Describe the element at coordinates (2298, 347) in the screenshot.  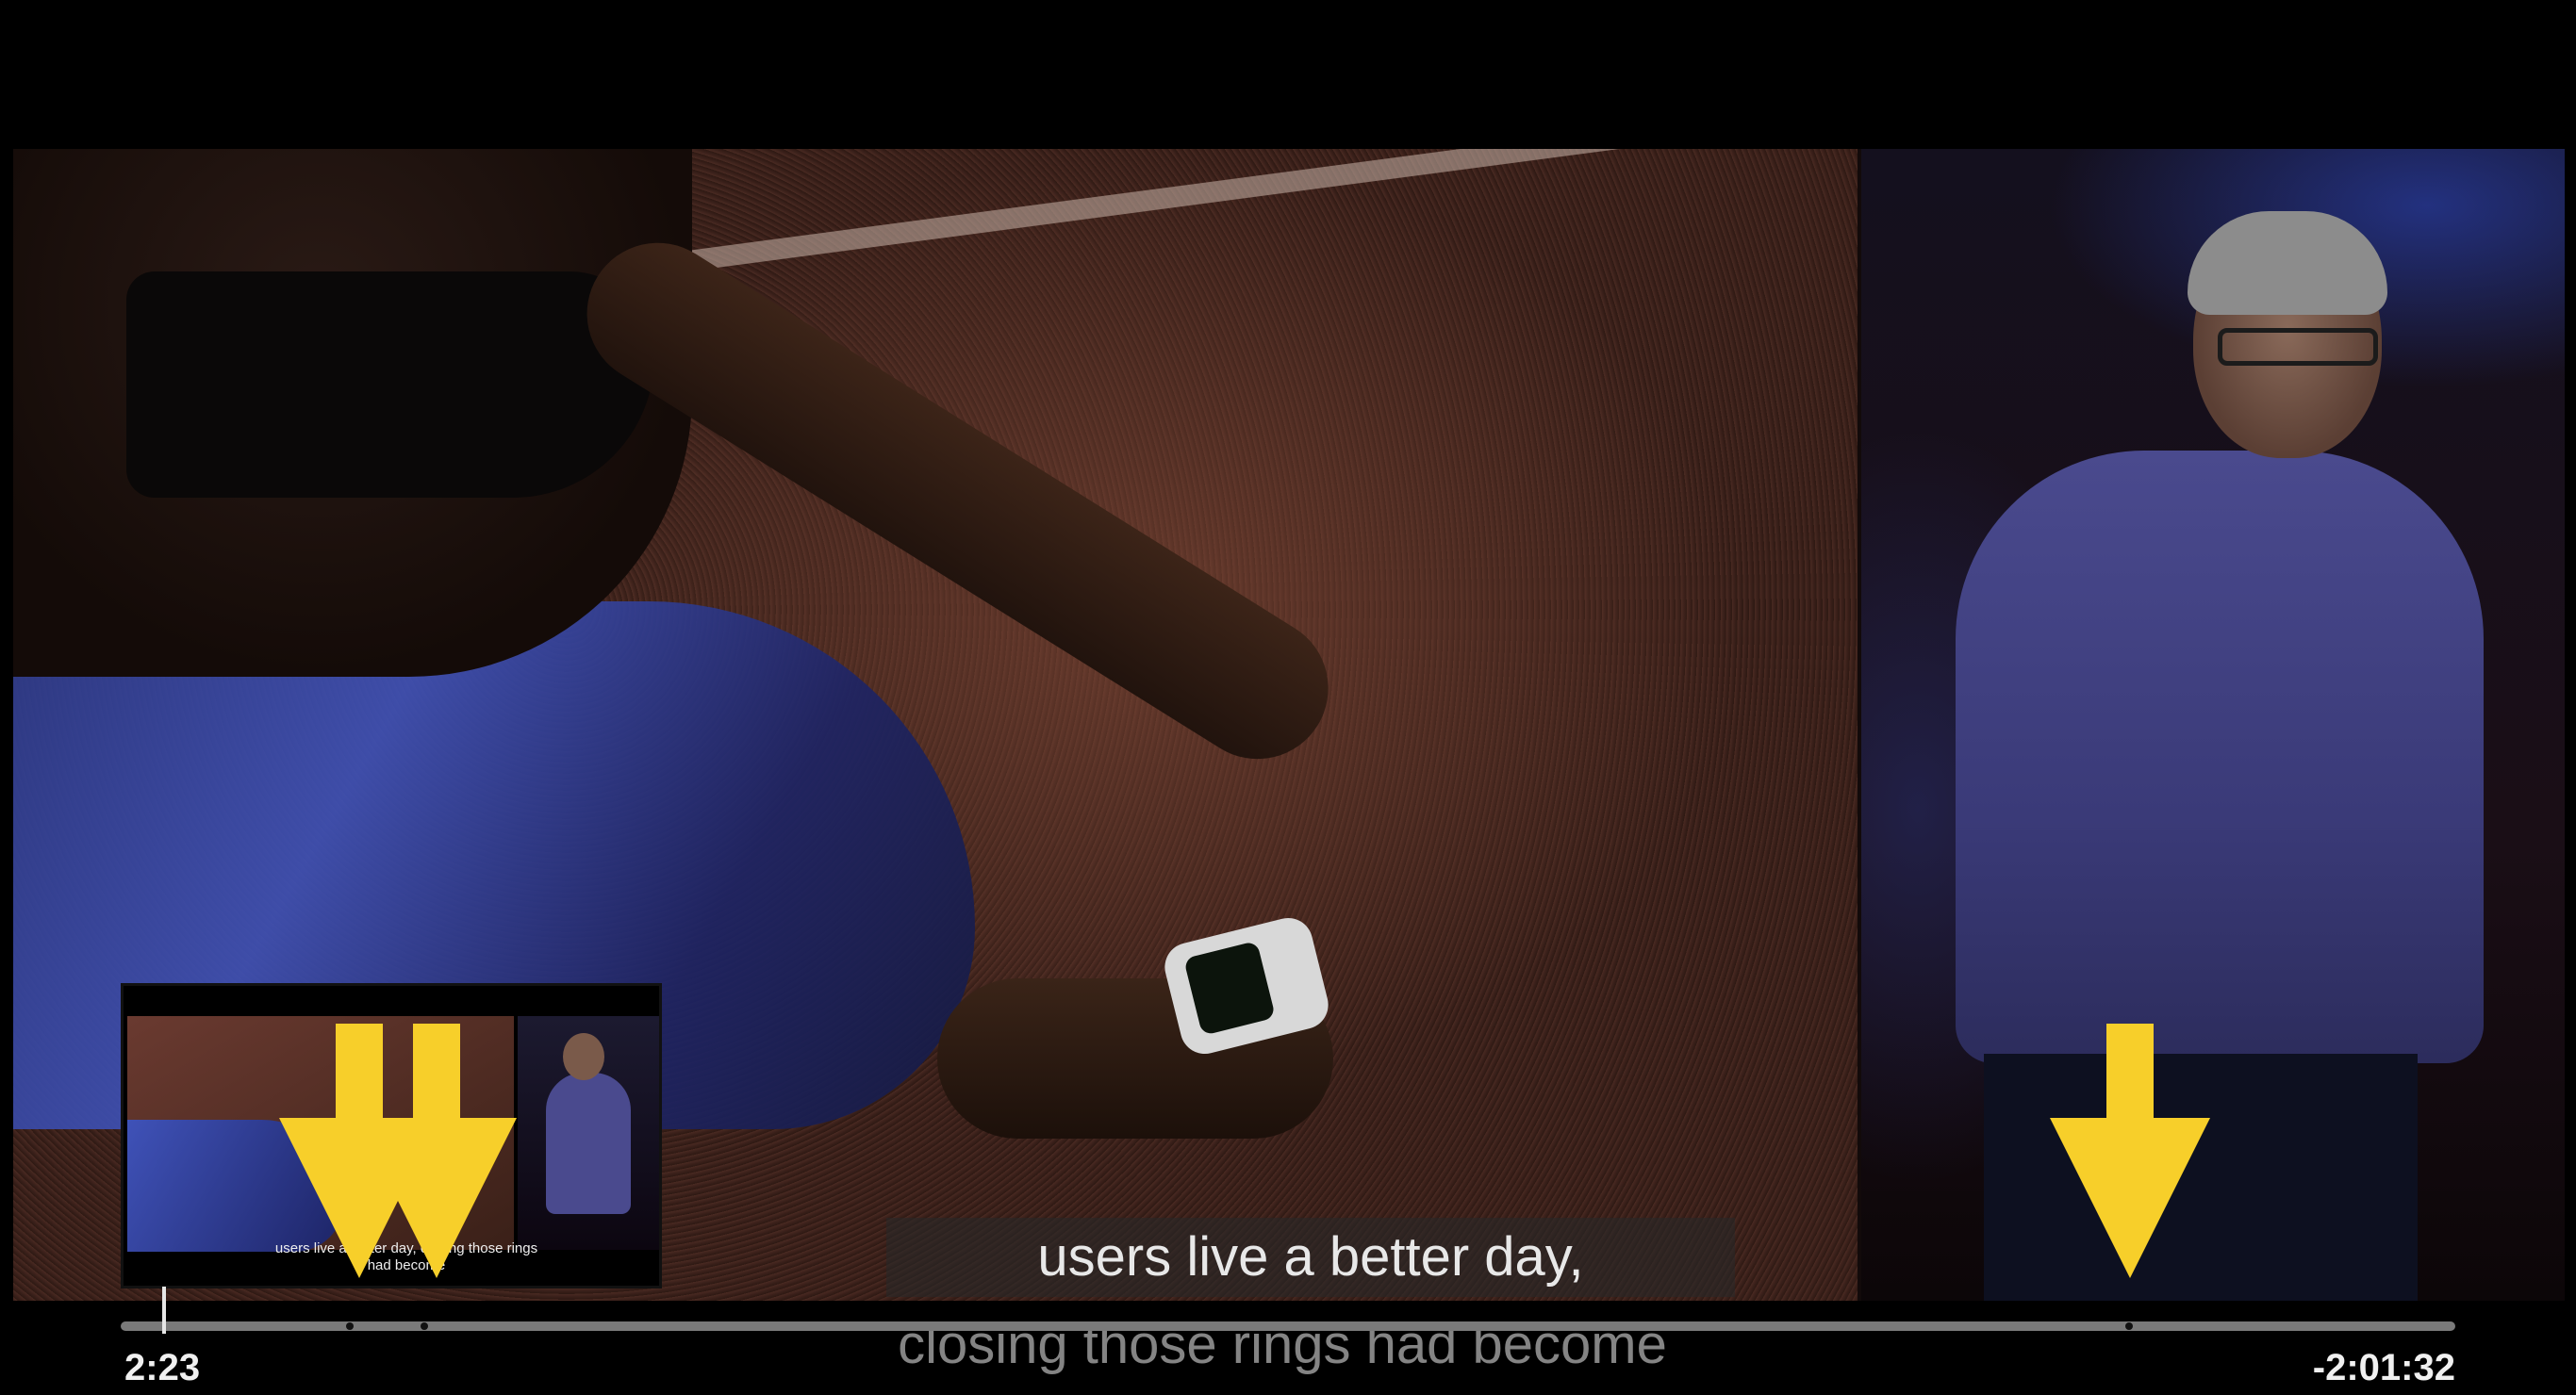
I see `presenter-glasses` at that location.